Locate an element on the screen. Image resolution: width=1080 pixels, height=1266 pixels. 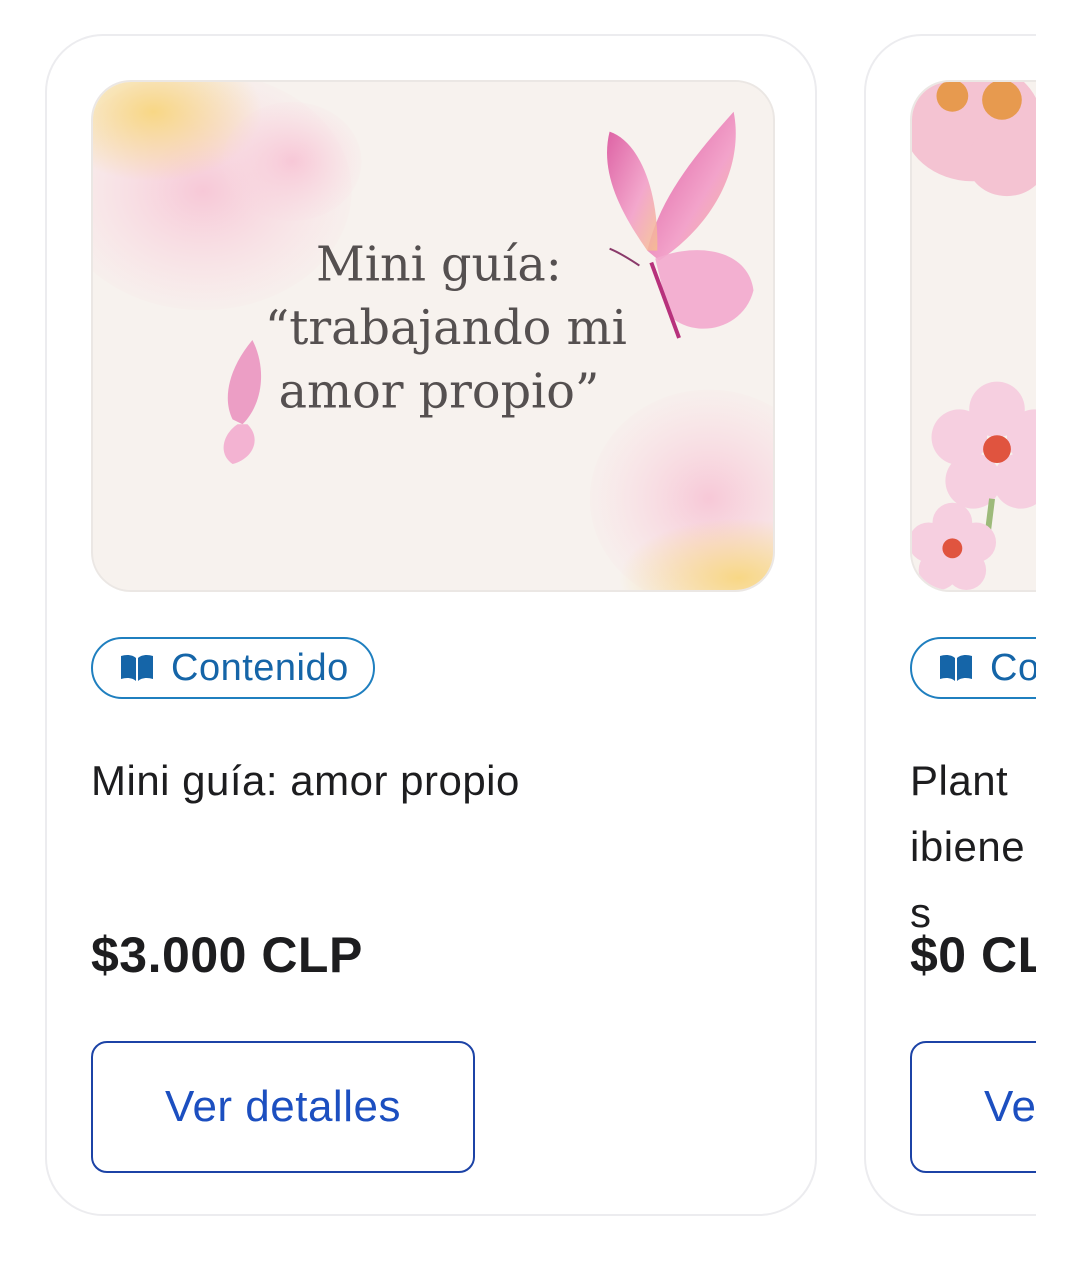
cover-line-3: amor propio” is located at coordinates (439, 391).